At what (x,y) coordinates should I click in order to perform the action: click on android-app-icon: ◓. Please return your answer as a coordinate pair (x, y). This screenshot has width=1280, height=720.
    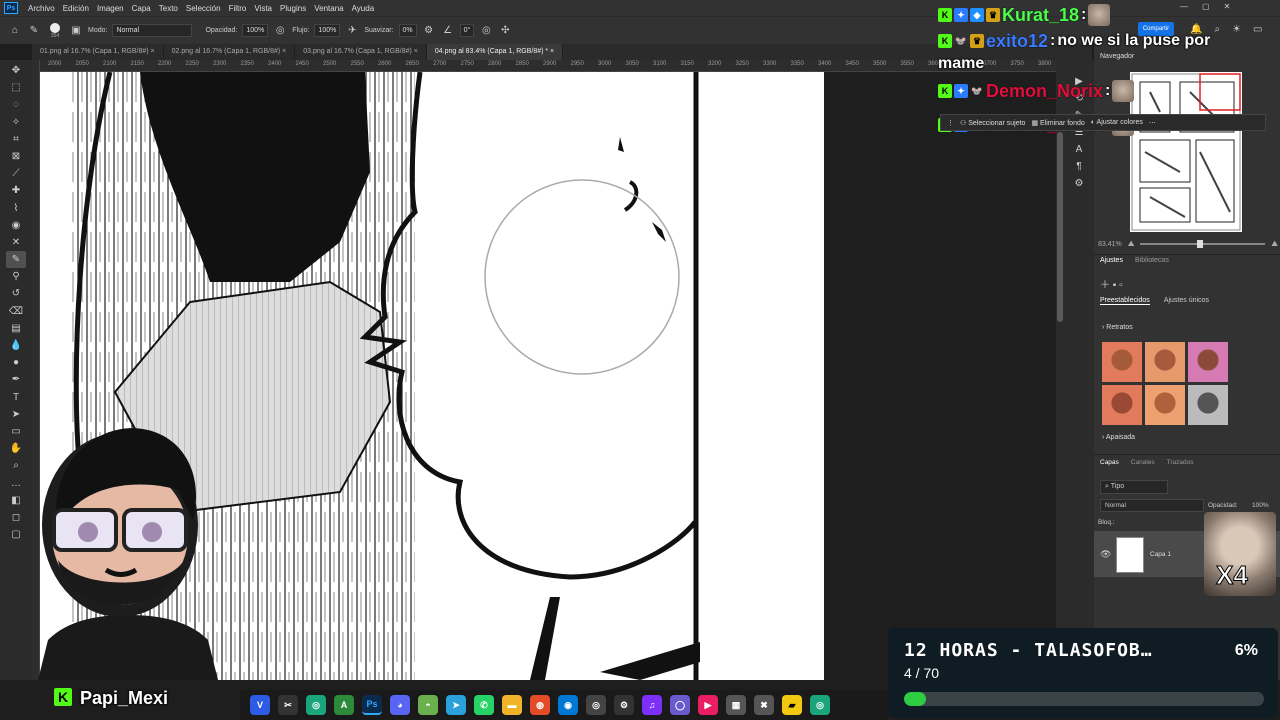
    Looking at the image, I should click on (428, 705).